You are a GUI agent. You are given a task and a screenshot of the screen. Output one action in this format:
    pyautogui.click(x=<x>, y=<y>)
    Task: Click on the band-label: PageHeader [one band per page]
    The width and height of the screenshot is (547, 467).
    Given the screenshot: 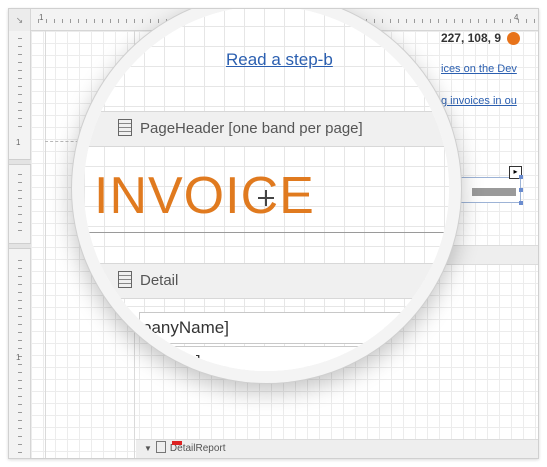 What is the action you would take?
    pyautogui.click(x=251, y=128)
    